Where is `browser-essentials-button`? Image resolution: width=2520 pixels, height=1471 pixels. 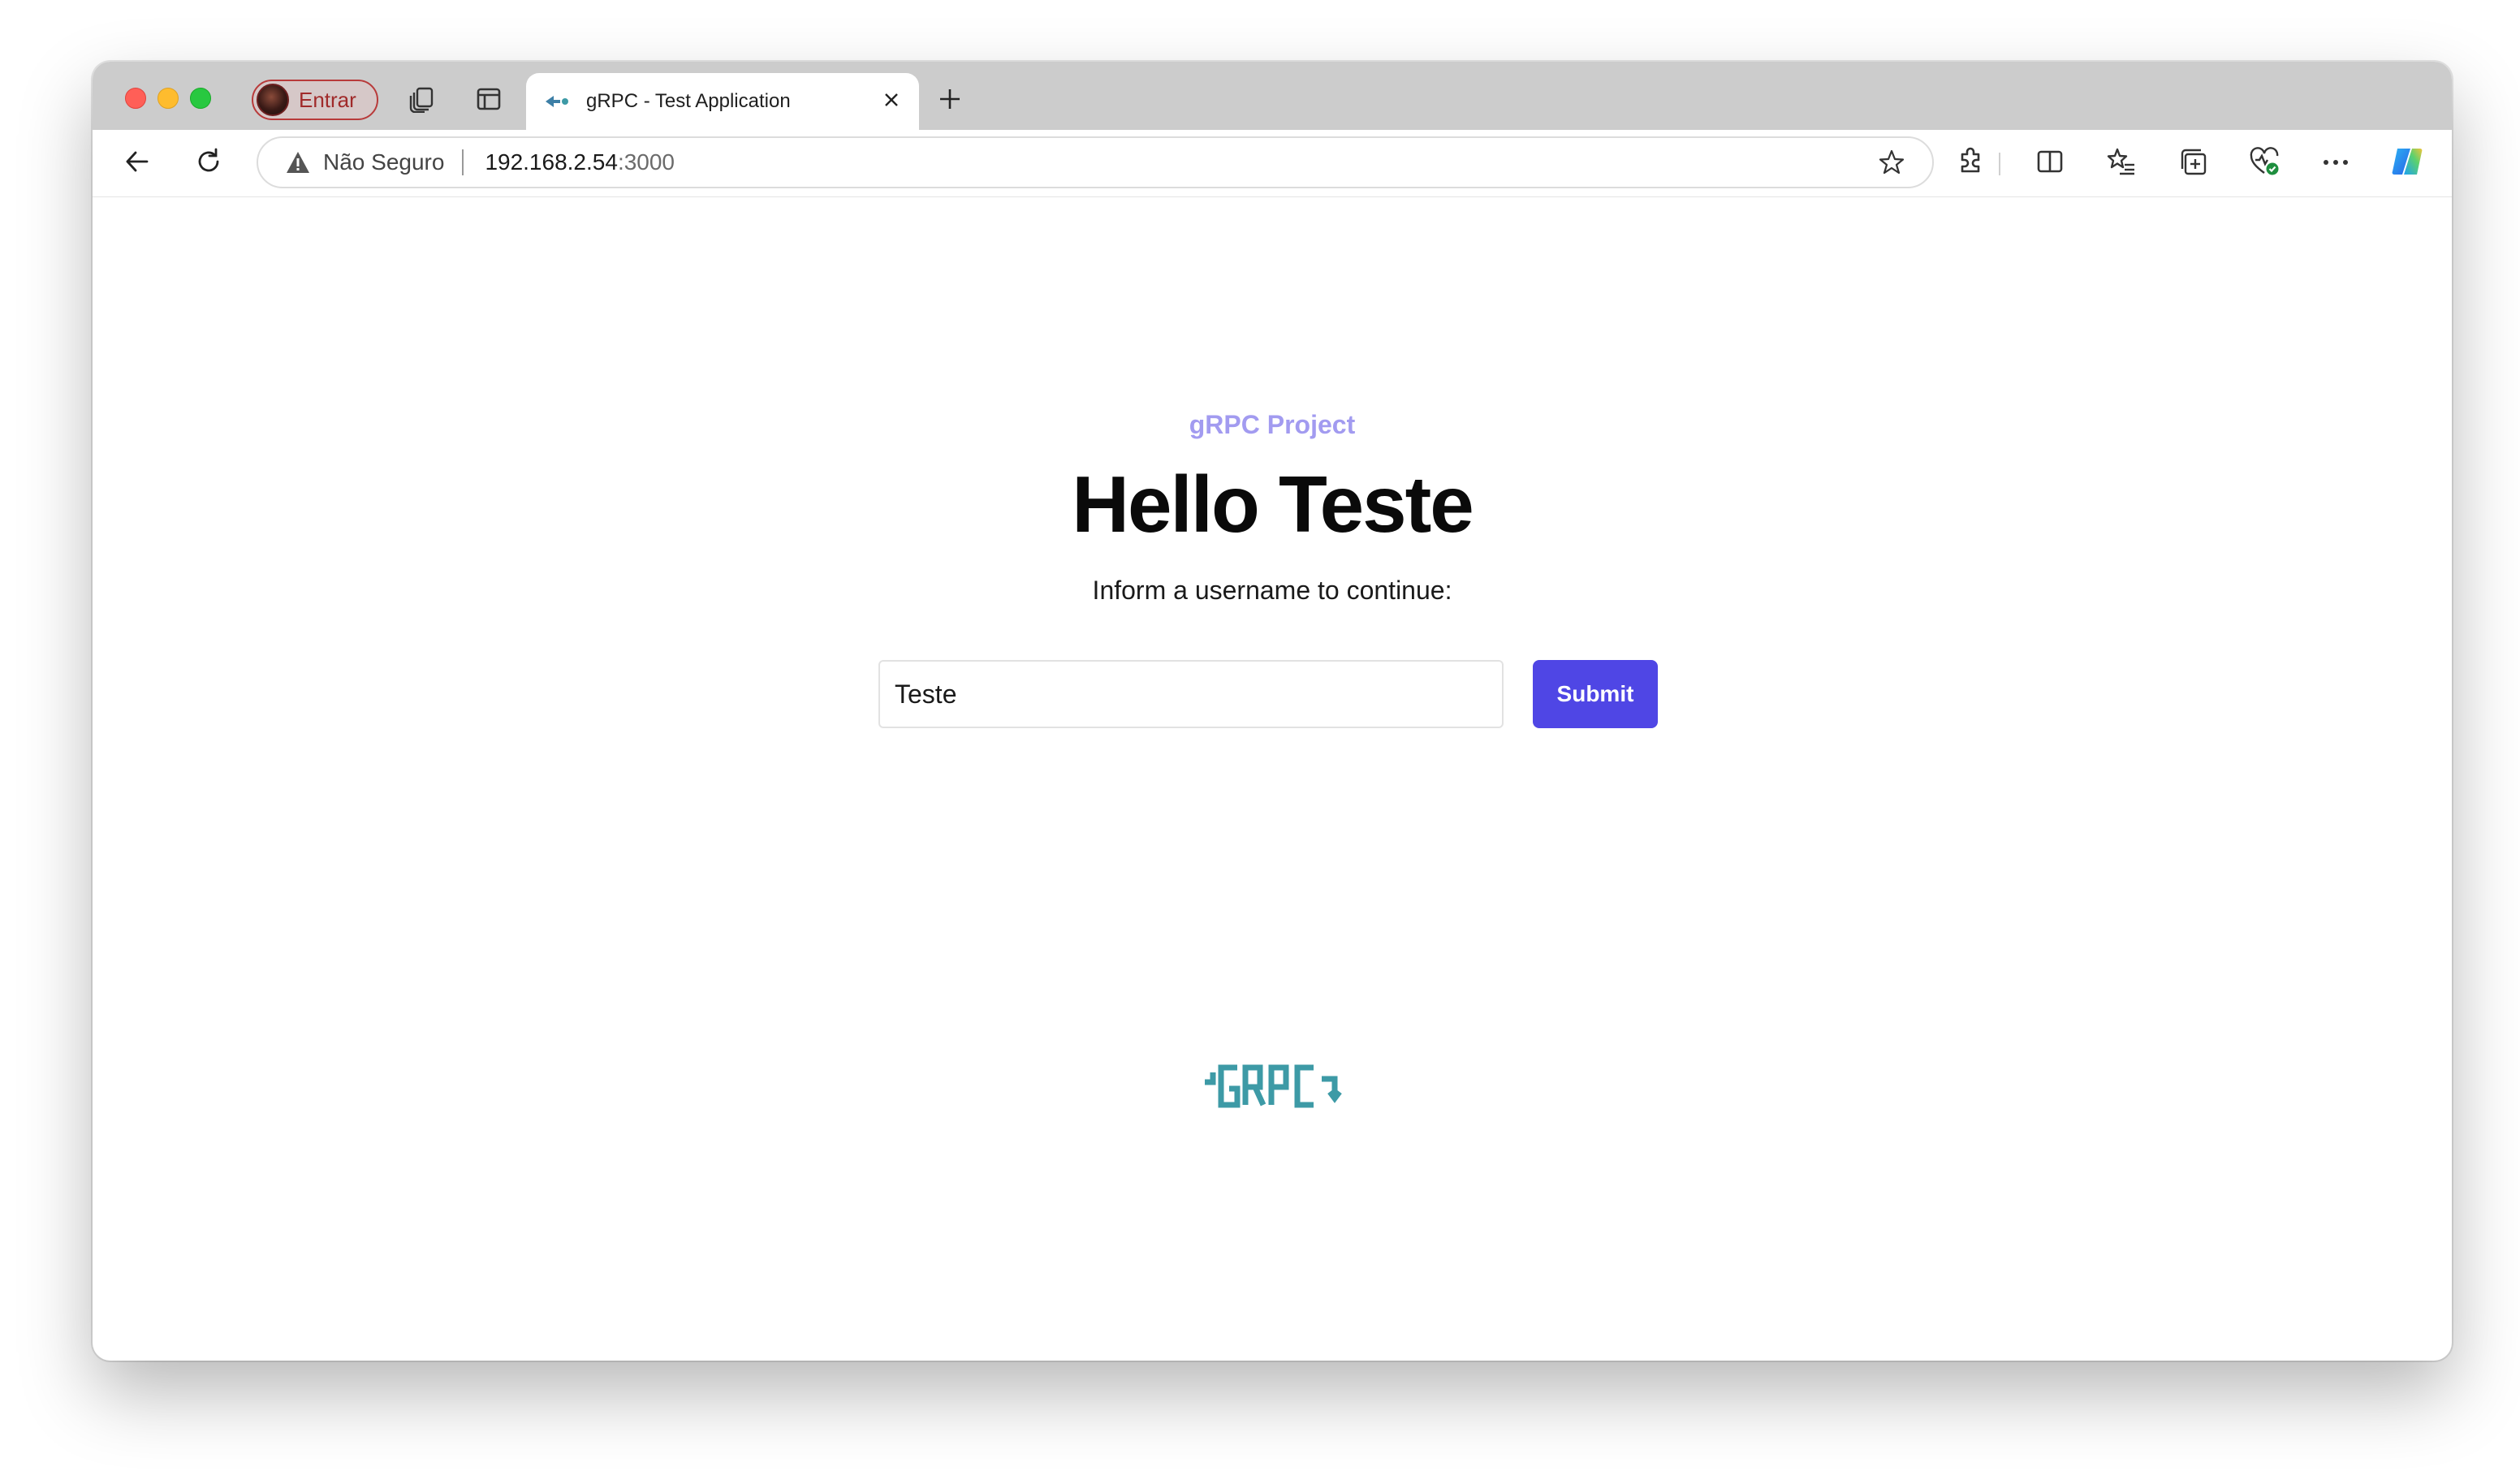
browser-essentials-button is located at coordinates (2264, 163).